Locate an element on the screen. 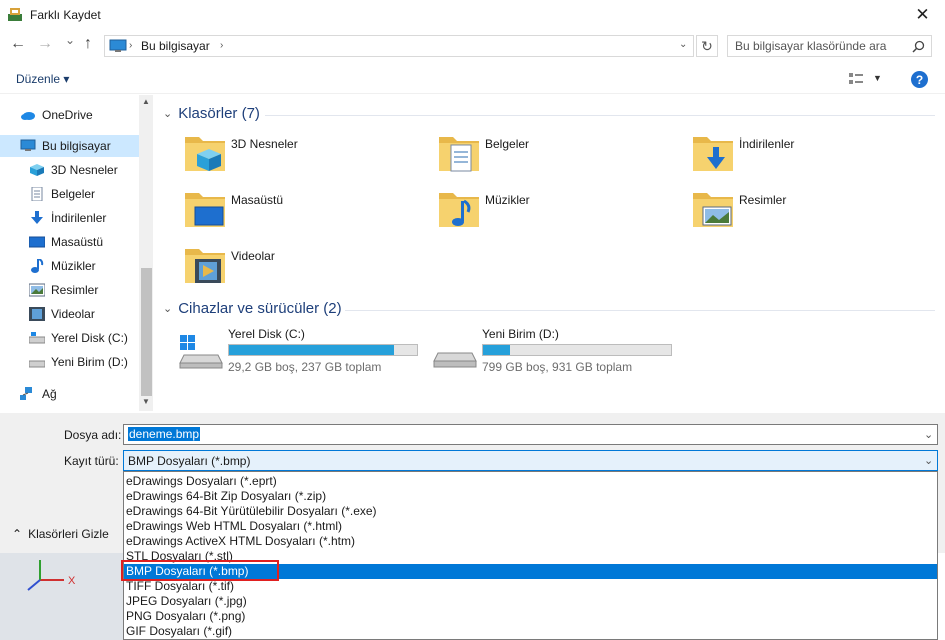  dropdown-option: GIF Dosyaları (*.gif) is located at coordinates (530, 631).